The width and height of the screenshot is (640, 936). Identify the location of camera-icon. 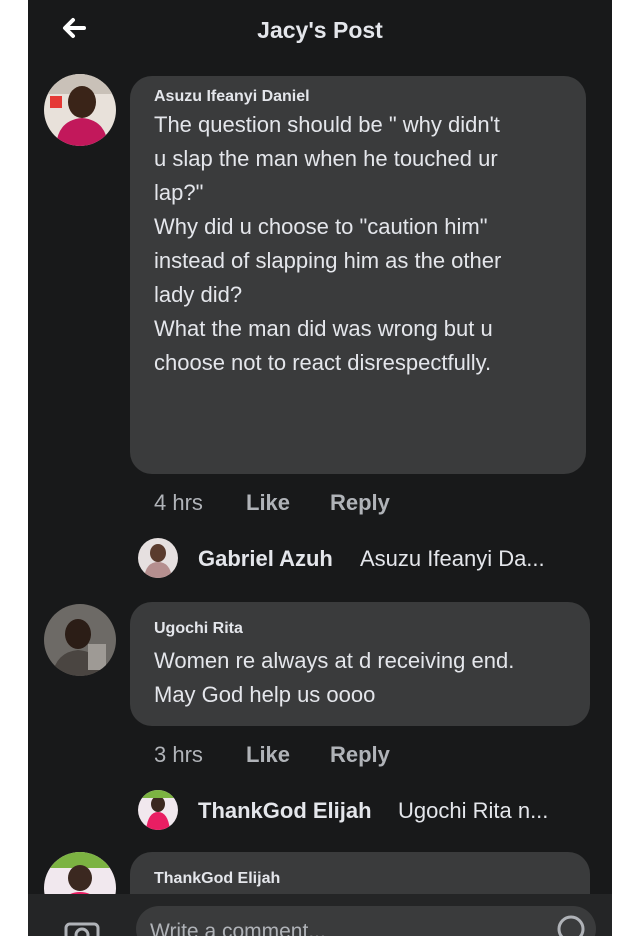
(82, 927).